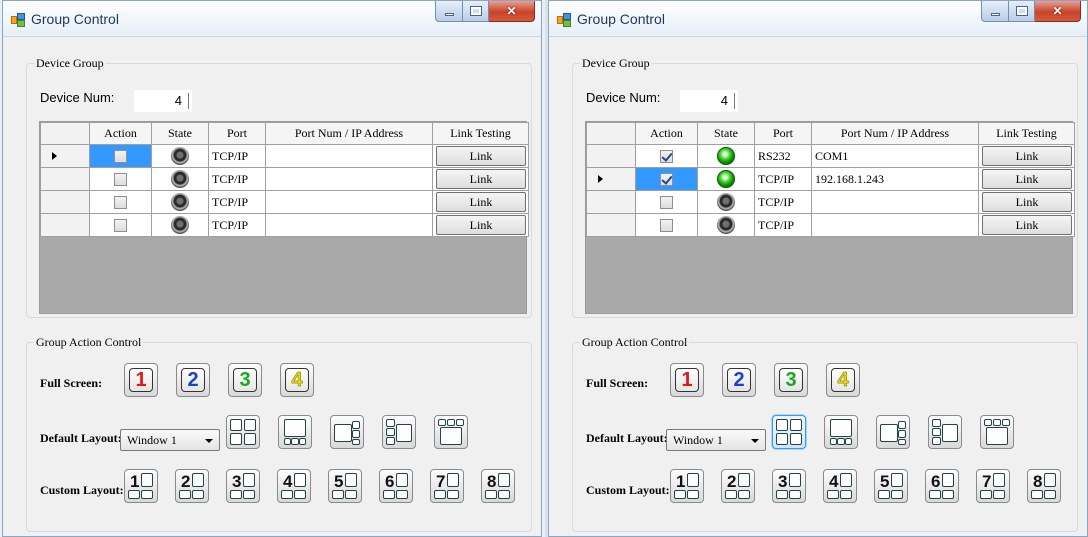 The image size is (1088, 537). Describe the element at coordinates (666, 133) in the screenshot. I see `column-header-action: Action` at that location.